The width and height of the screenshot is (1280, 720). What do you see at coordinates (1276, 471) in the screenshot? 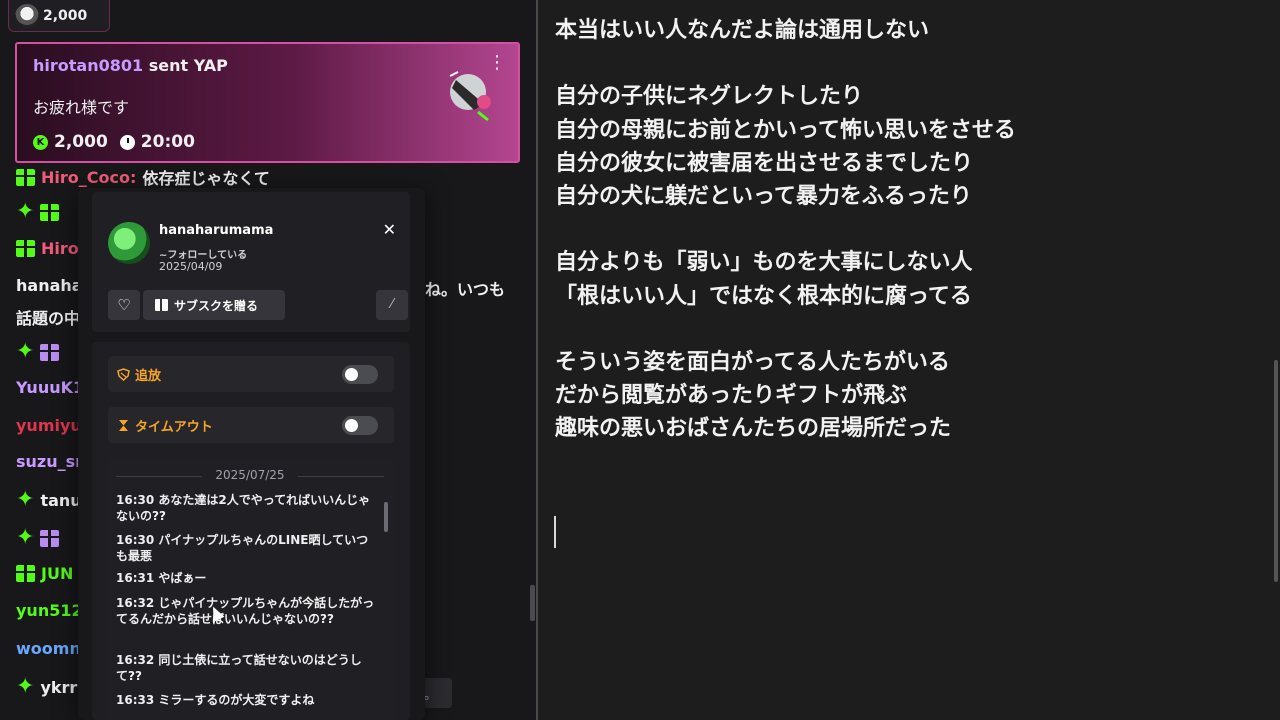
I see `notepad-scrollbar` at bounding box center [1276, 471].